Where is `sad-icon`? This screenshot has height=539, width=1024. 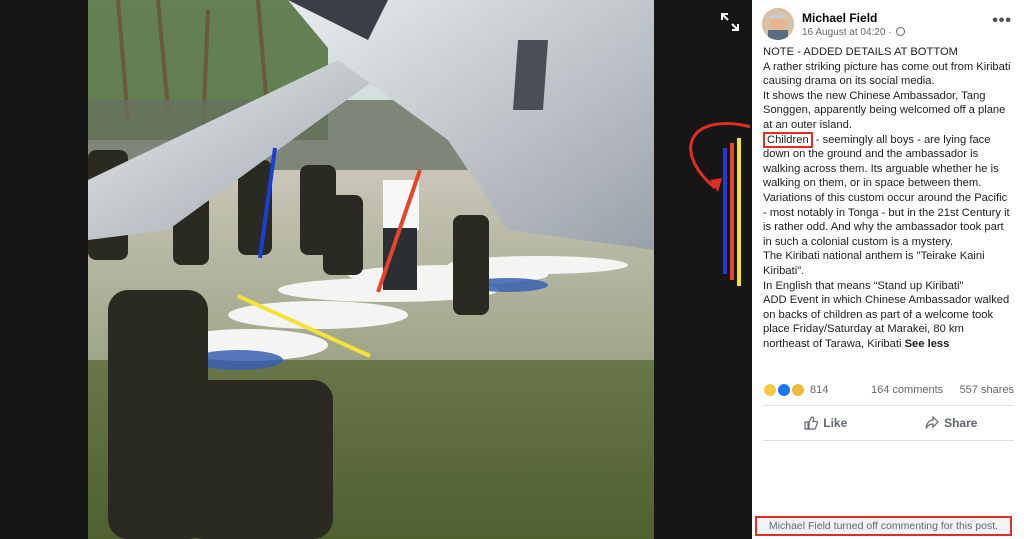 sad-icon is located at coordinates (798, 390).